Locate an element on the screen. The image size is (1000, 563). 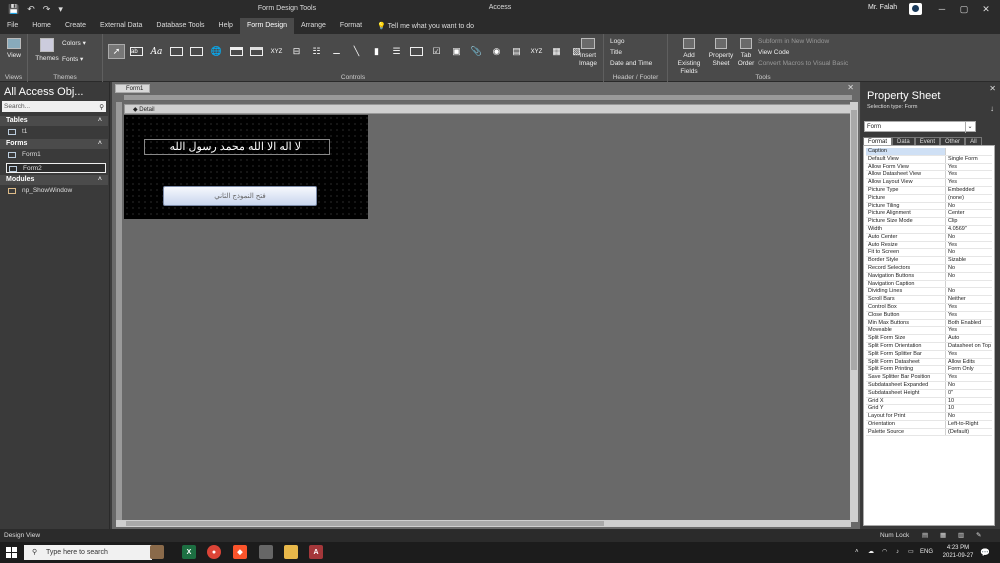
taskbar-search: ⚲ Type here to search is located at coordinates (88, 552).